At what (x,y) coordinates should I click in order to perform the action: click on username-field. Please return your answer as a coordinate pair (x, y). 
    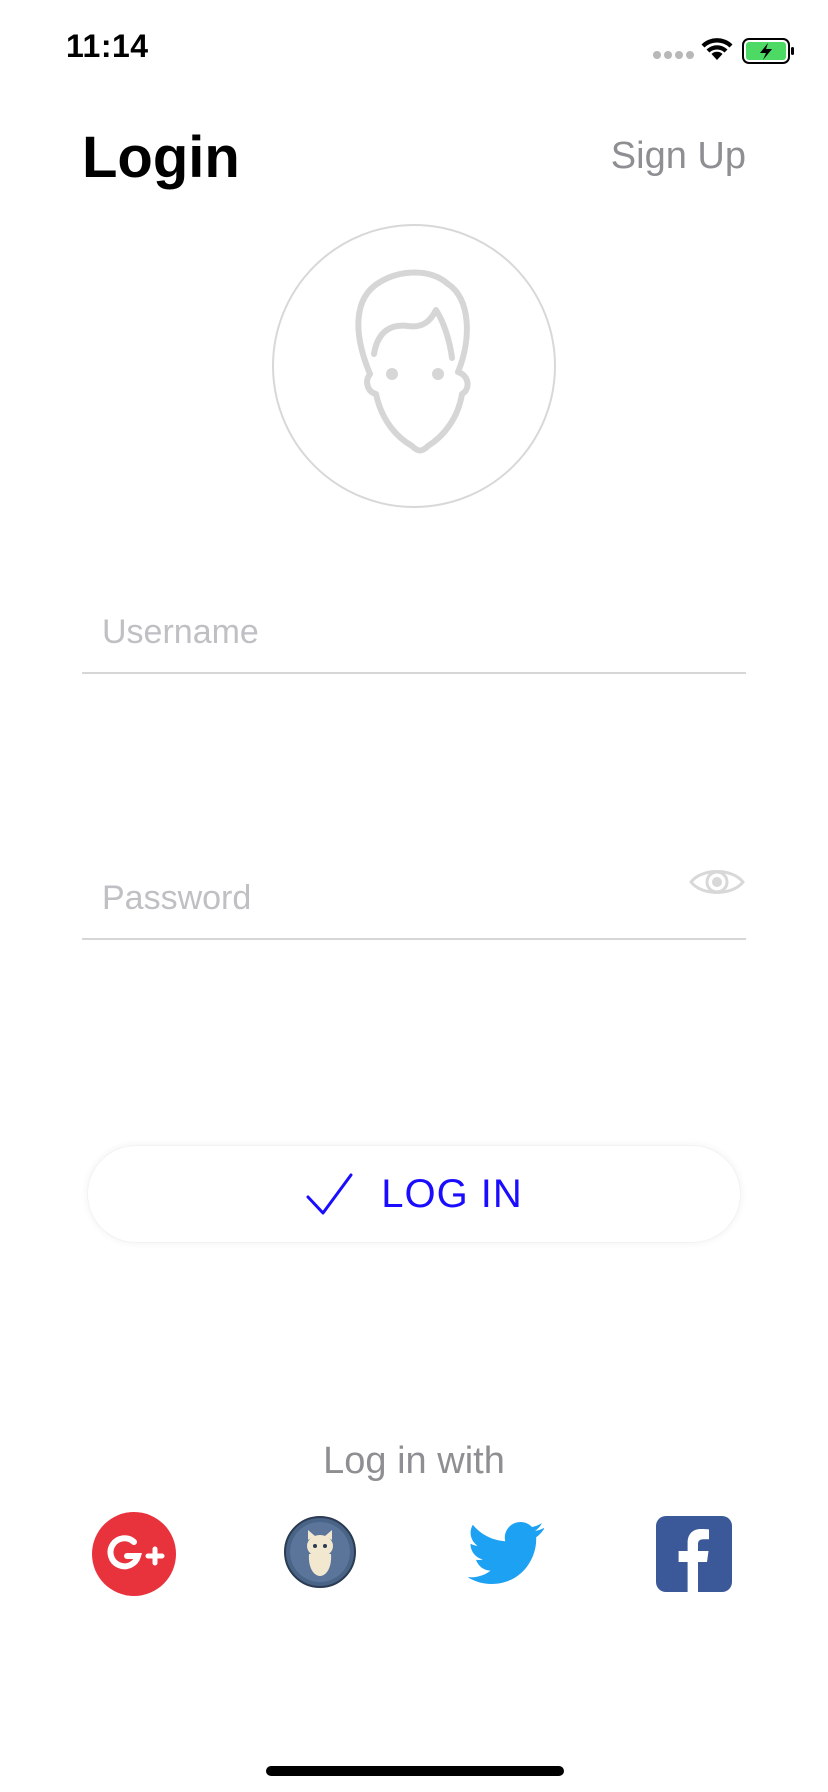
    Looking at the image, I should click on (414, 628).